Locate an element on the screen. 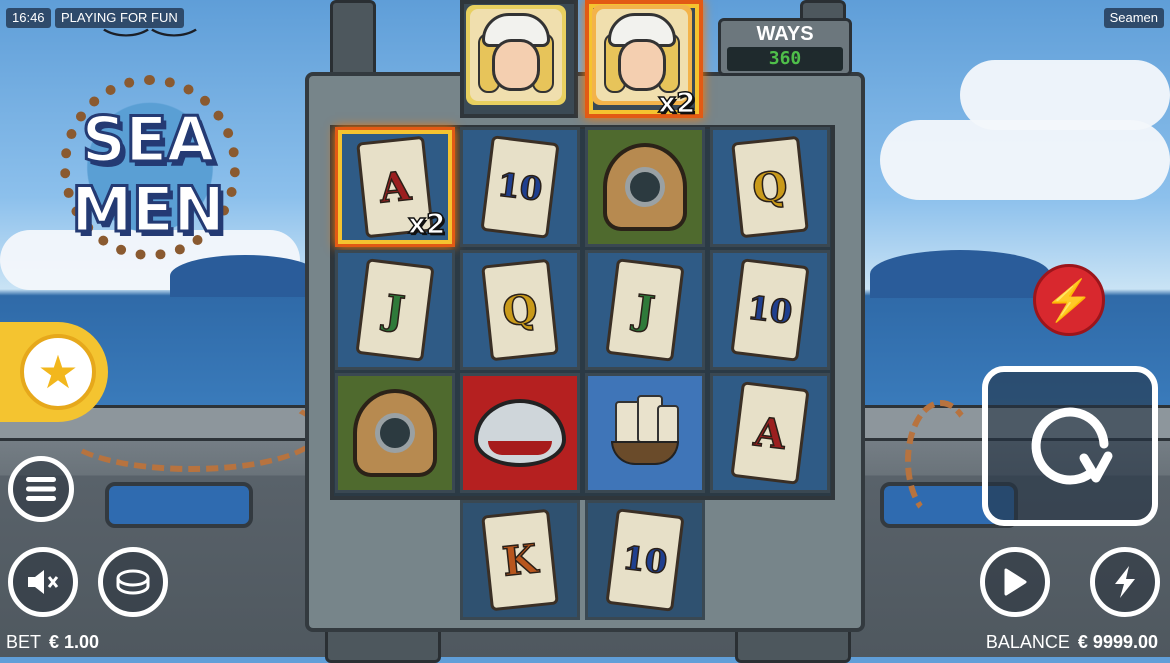 This screenshot has width=1170, height=663. seagull-icon: ︶︶ is located at coordinates (150, 44).